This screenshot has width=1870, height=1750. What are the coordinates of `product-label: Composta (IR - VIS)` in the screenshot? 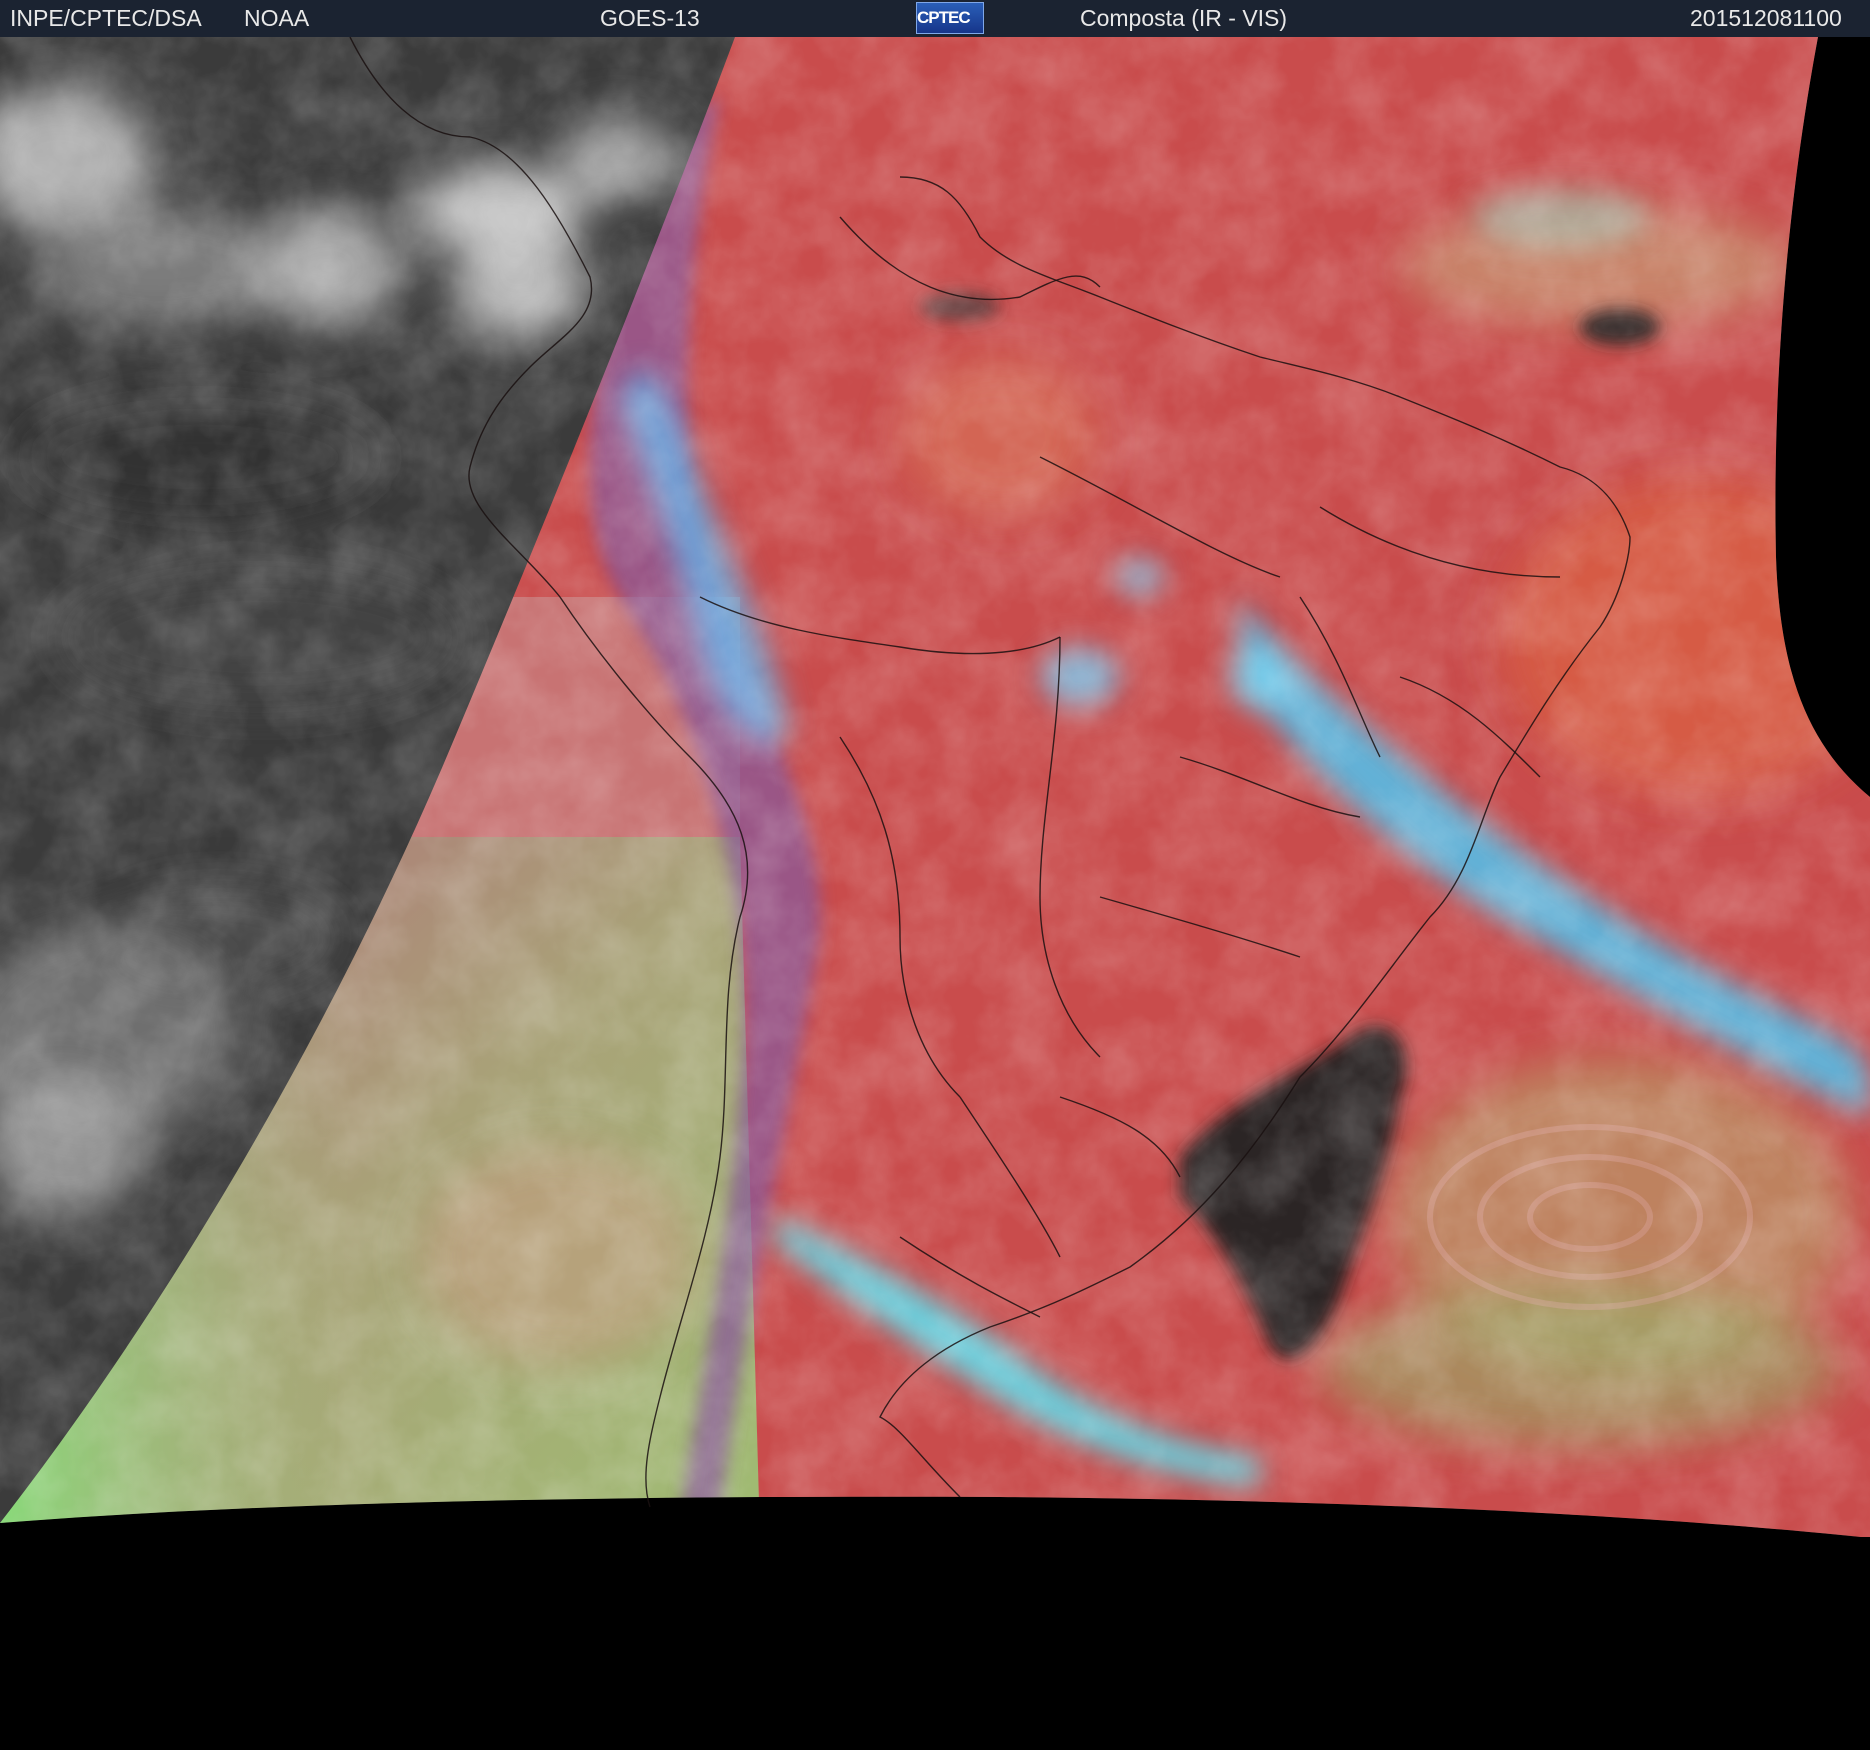 It's located at (1184, 18).